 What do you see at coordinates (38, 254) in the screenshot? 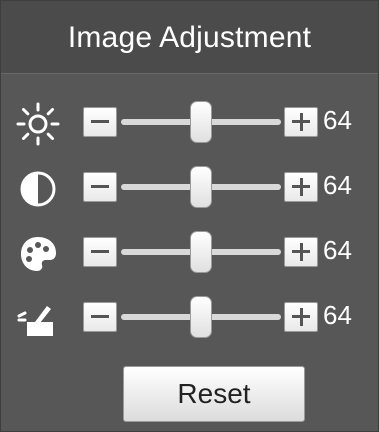
I see `palette-icon` at bounding box center [38, 254].